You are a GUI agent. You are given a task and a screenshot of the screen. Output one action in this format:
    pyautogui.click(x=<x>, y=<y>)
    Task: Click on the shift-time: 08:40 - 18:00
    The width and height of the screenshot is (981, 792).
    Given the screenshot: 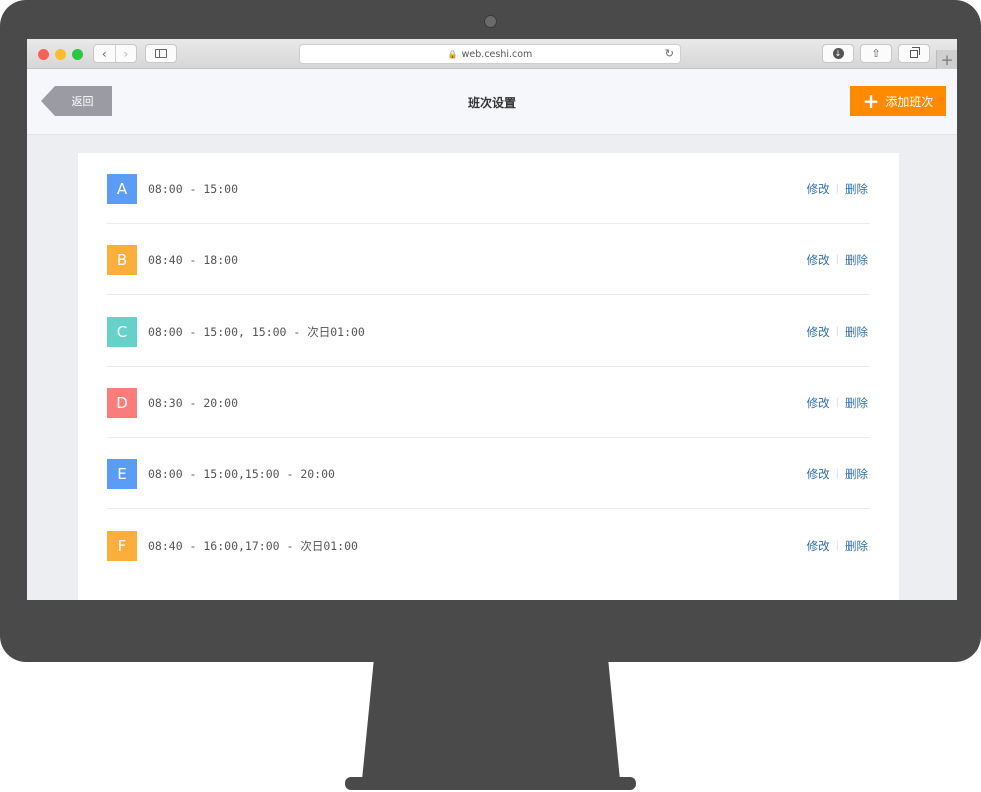 What is the action you would take?
    pyautogui.click(x=193, y=259)
    